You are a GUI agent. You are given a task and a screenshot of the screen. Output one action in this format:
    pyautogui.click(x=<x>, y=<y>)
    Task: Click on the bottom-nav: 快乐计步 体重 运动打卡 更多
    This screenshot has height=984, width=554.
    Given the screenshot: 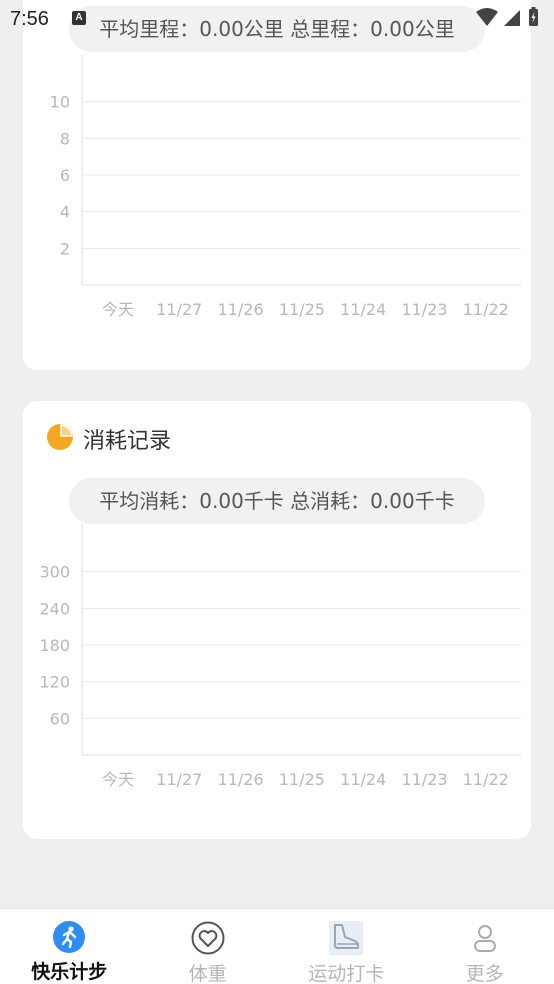 What is the action you would take?
    pyautogui.click(x=277, y=946)
    